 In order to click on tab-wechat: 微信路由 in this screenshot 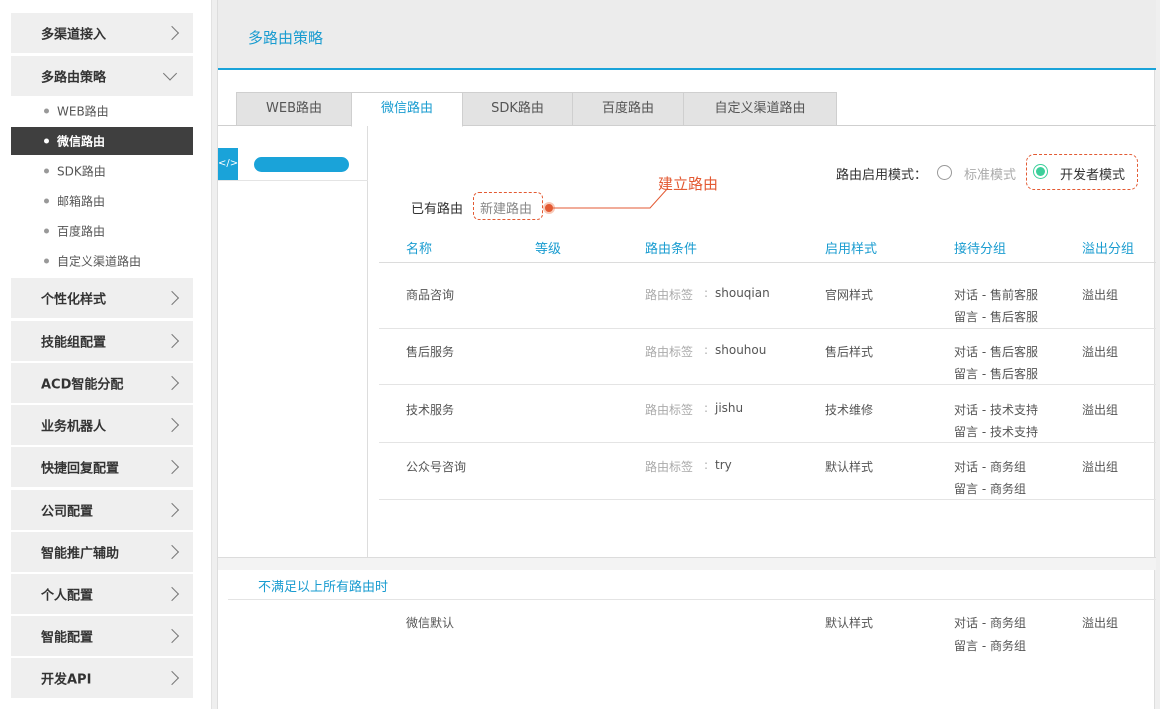, I will do `click(407, 109)`.